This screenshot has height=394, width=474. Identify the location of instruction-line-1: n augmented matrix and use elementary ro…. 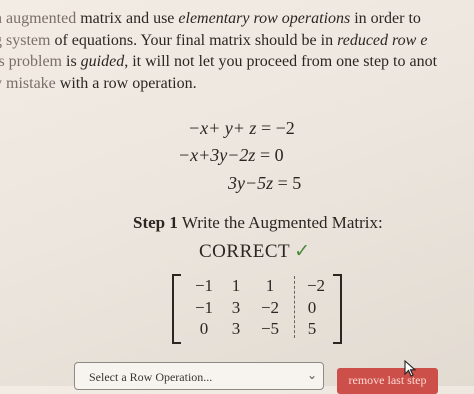
(210, 18).